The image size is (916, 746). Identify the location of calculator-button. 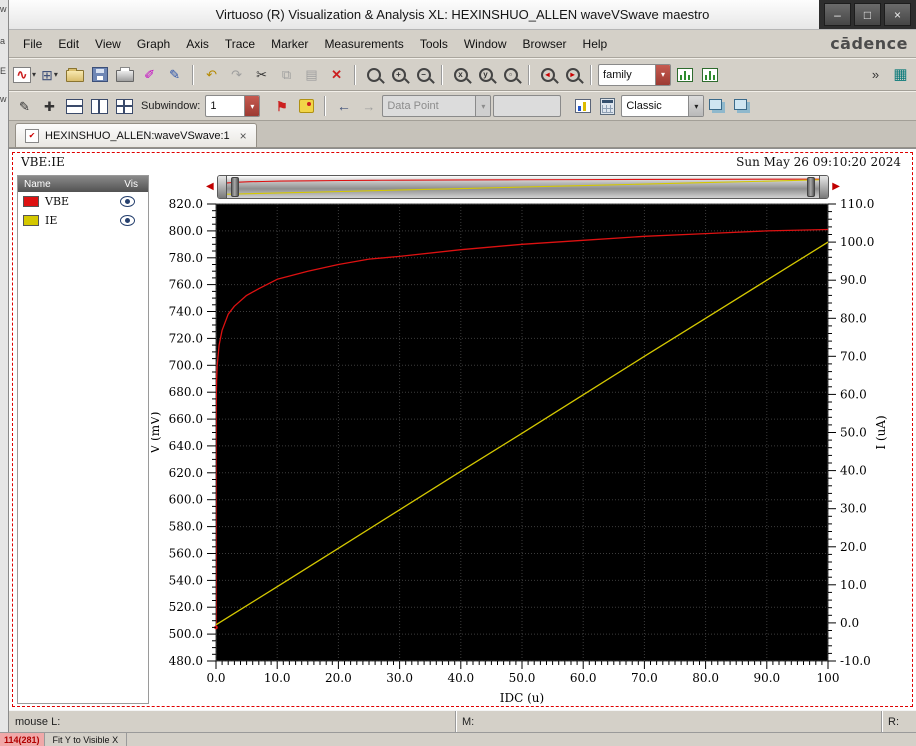
(607, 106).